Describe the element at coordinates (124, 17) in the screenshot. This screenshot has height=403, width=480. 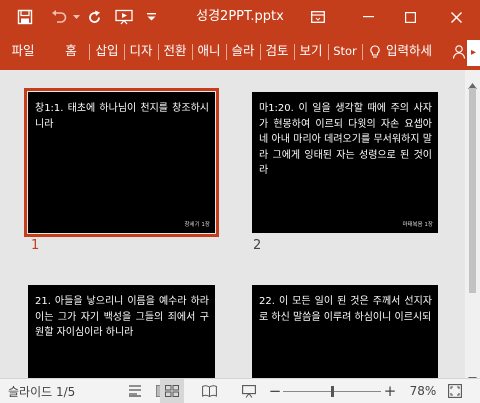
I see `slideshow-from-start-icon` at that location.